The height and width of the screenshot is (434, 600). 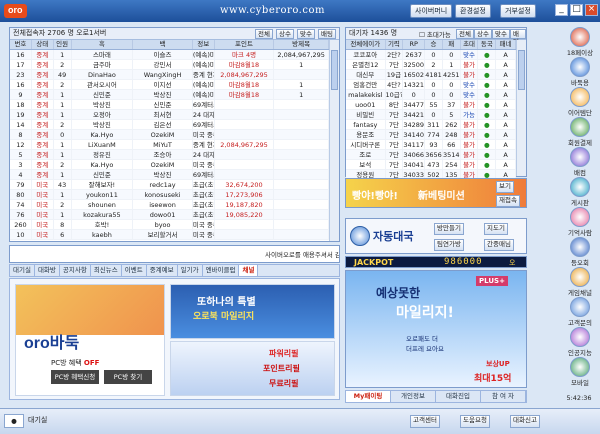 What do you see at coordinates (249, 270) in the screenshot?
I see `tab-8: 채널` at bounding box center [249, 270].